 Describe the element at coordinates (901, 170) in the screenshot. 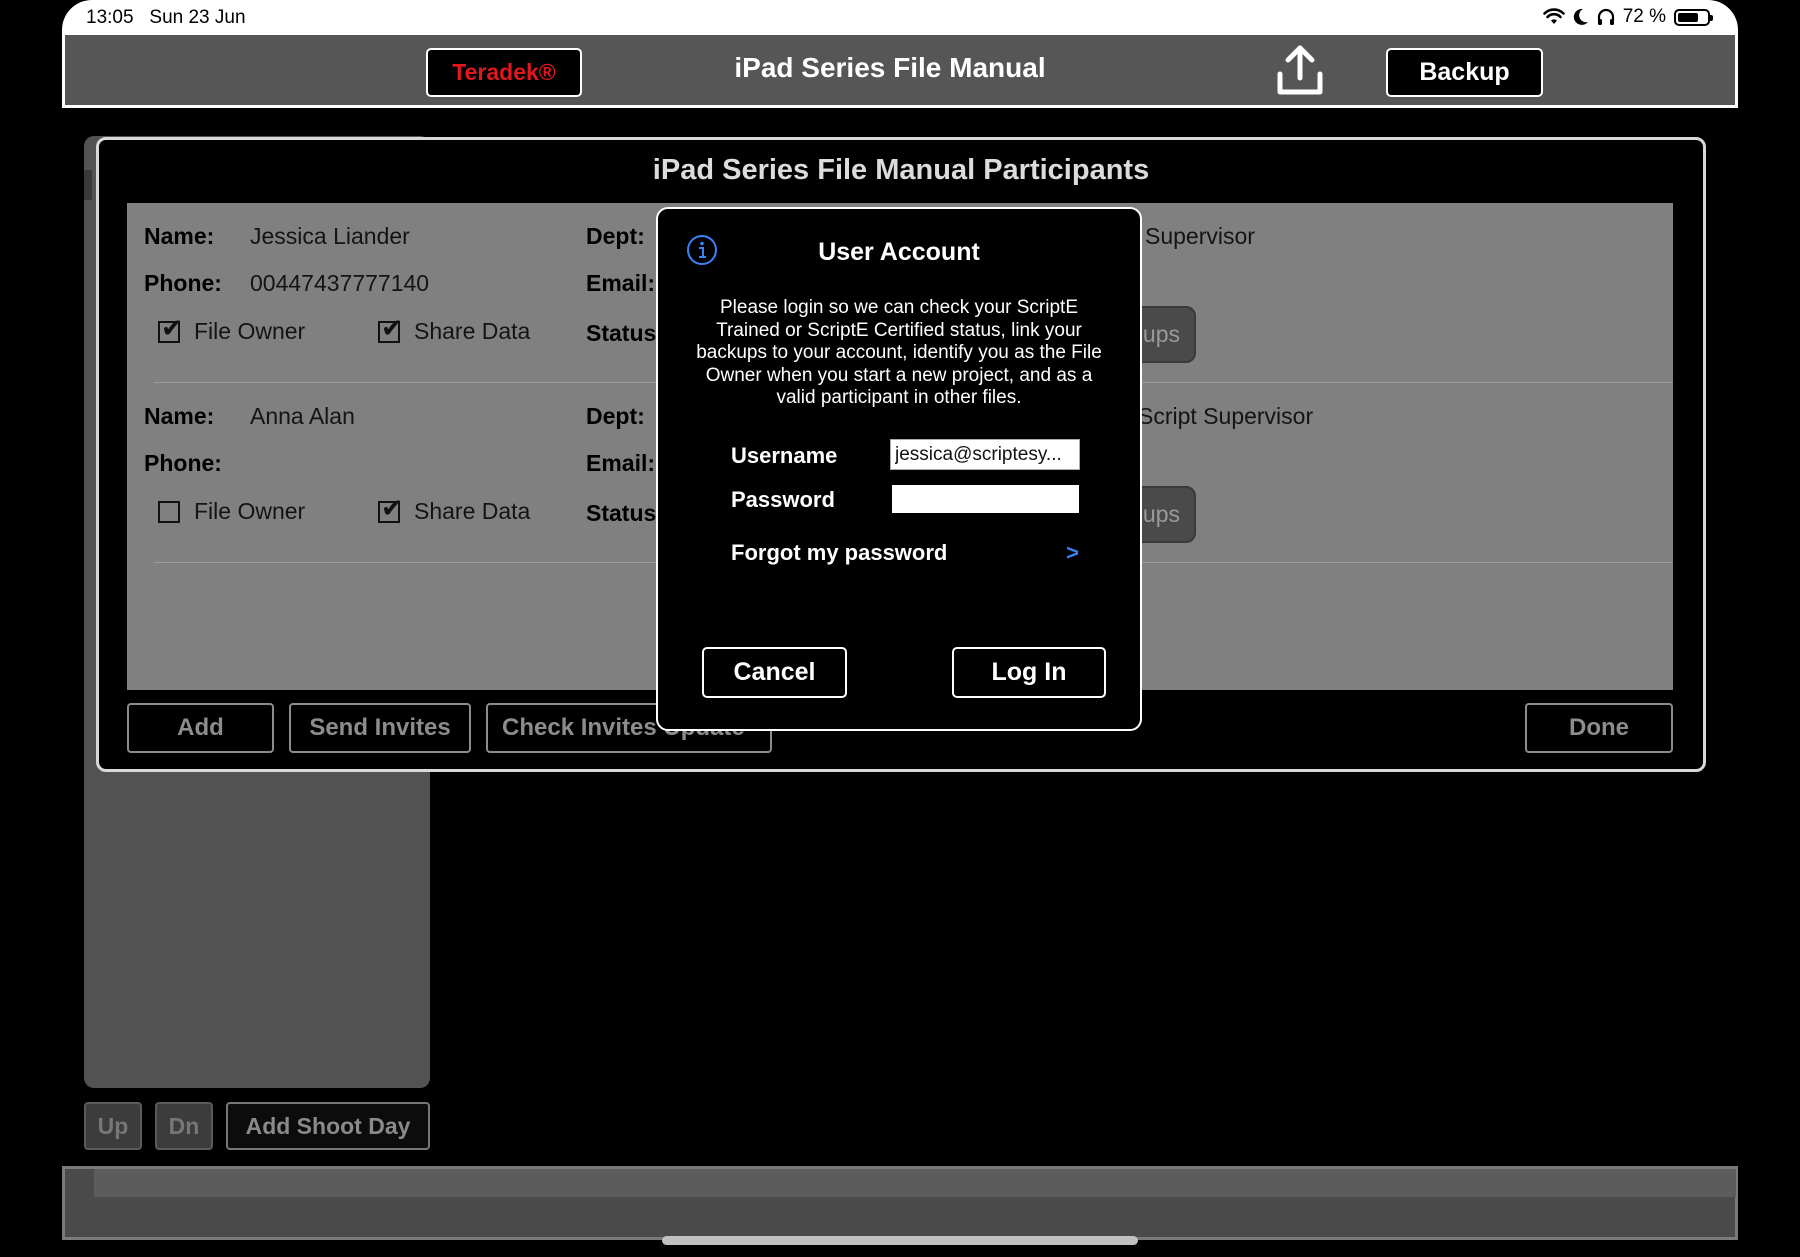

I see `participants-title: iPad Series File Manual Participants` at that location.